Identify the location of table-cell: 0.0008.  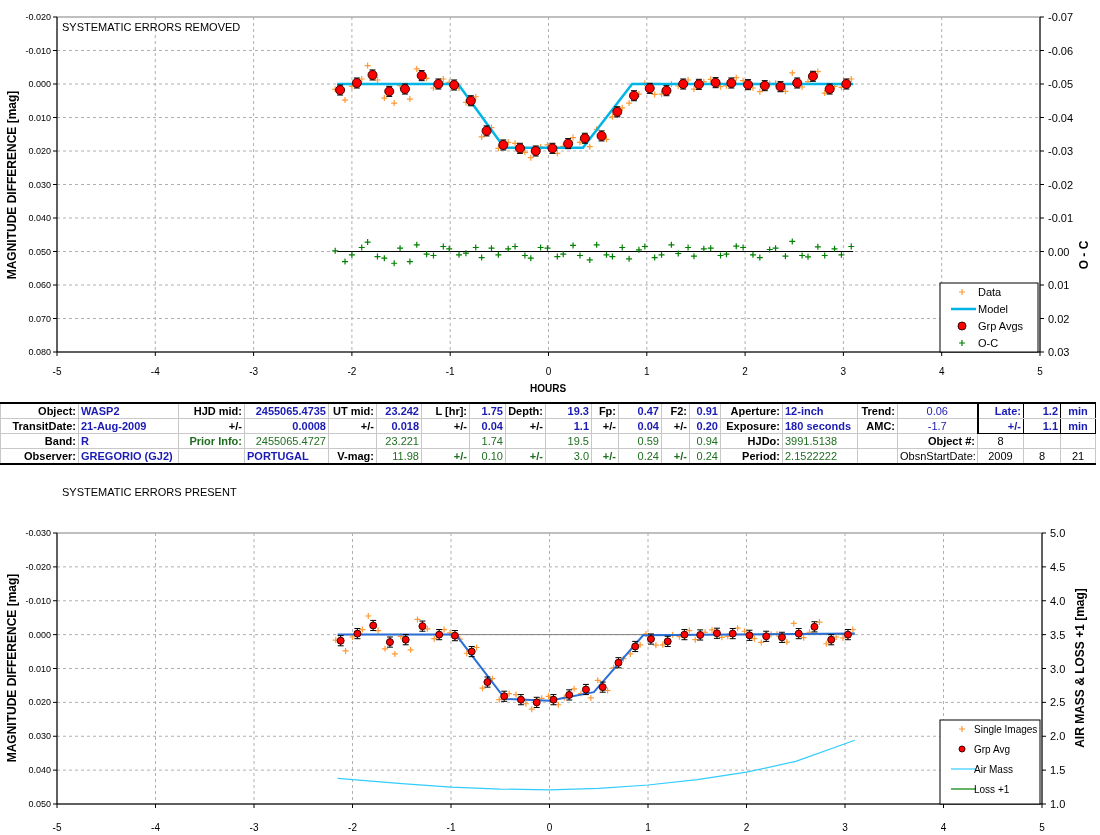
(286, 426).